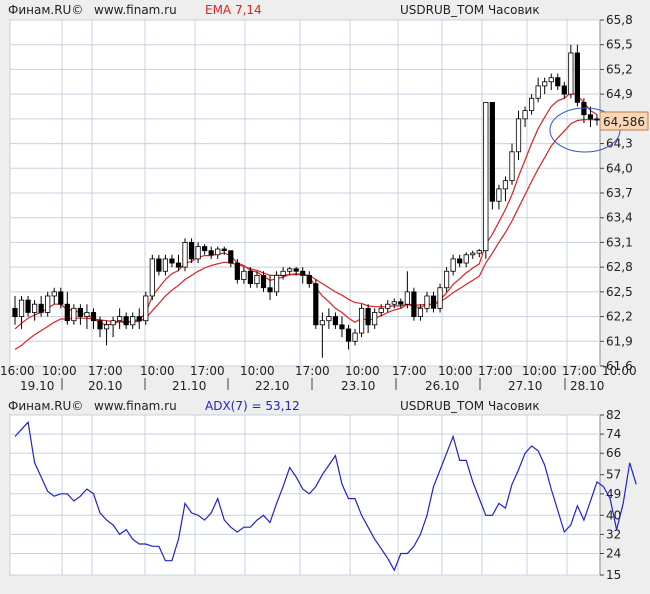 This screenshot has width=650, height=594. Describe the element at coordinates (45, 10) in the screenshot. I see `price-header-source: Финам.RU©` at that location.